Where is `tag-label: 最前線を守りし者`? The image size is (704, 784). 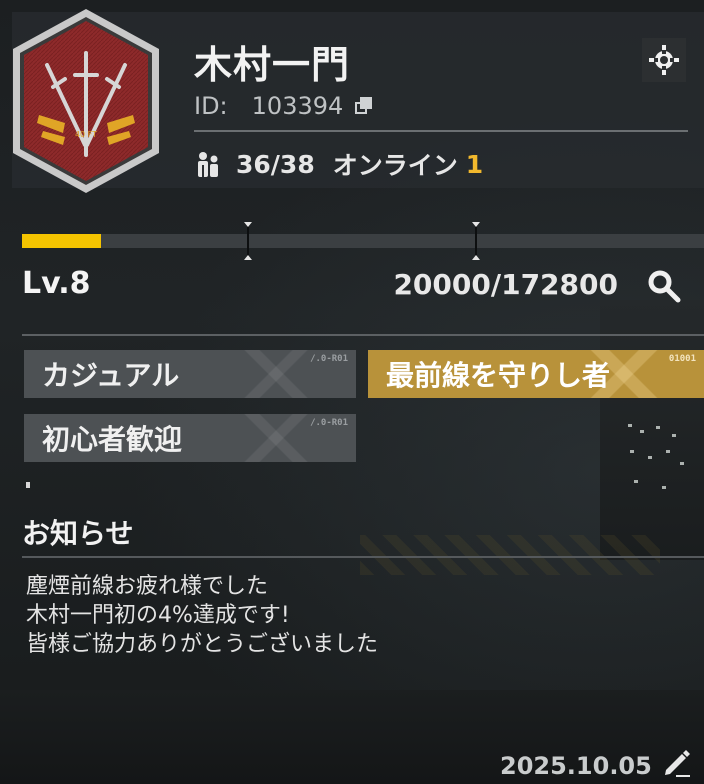
tag-label: 最前線を守りし者 is located at coordinates (498, 375).